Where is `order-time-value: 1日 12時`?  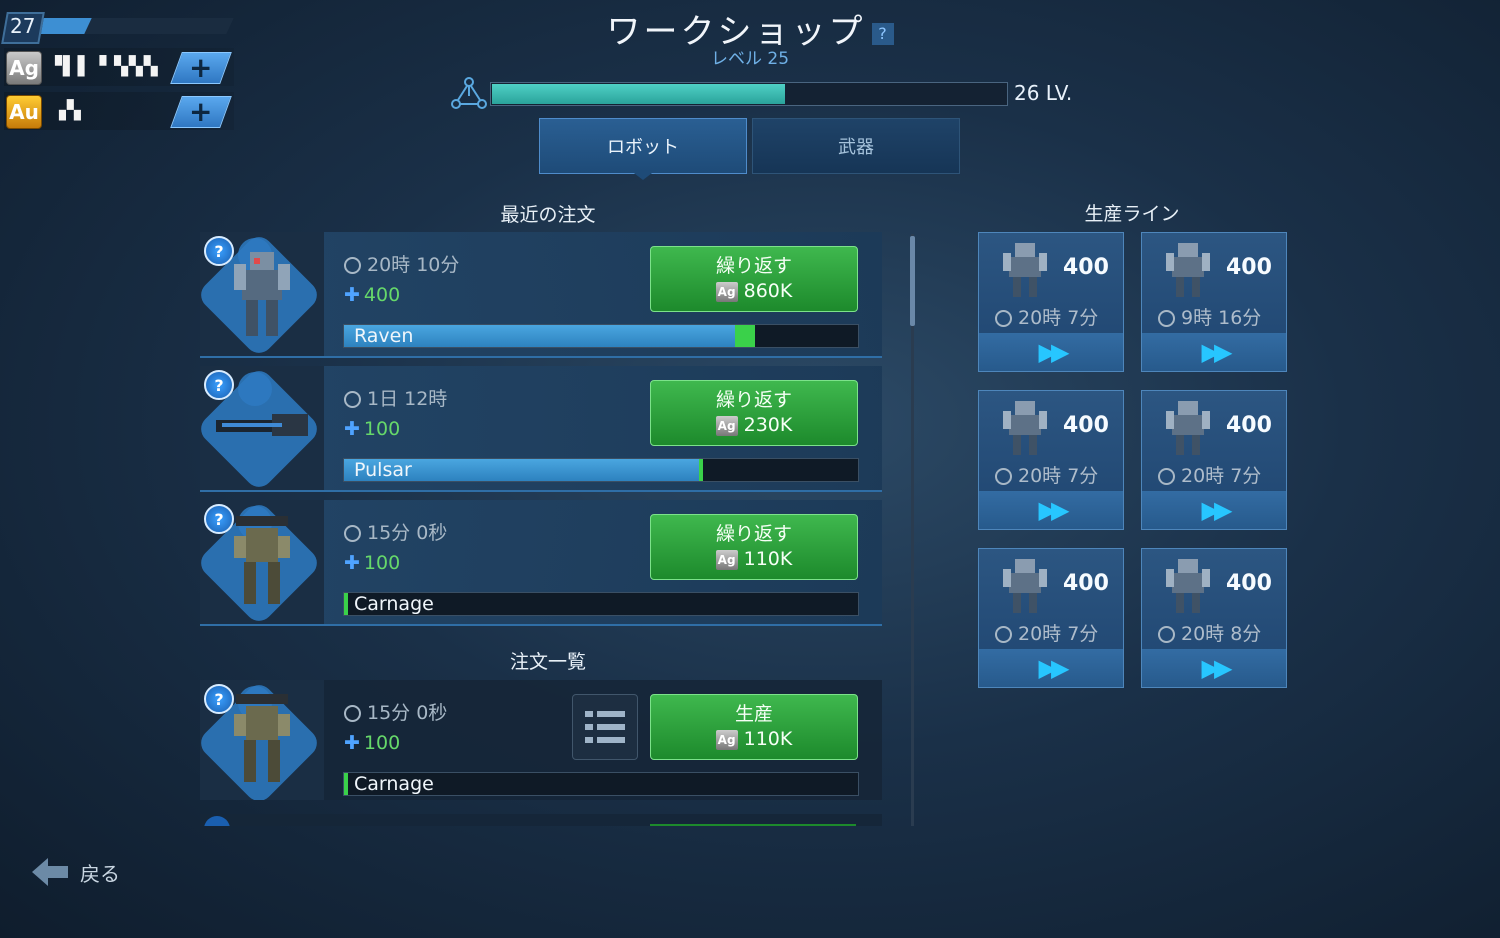
order-time-value: 1日 12時 is located at coordinates (407, 399).